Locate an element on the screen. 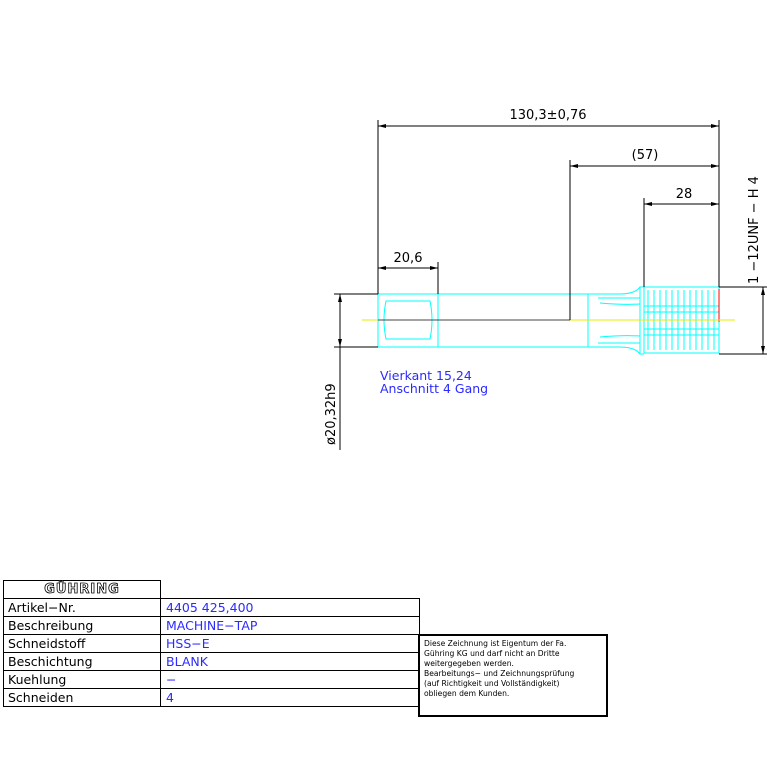 This screenshot has width=767, height=767. row-label: Schneidstoff is located at coordinates (82, 643).